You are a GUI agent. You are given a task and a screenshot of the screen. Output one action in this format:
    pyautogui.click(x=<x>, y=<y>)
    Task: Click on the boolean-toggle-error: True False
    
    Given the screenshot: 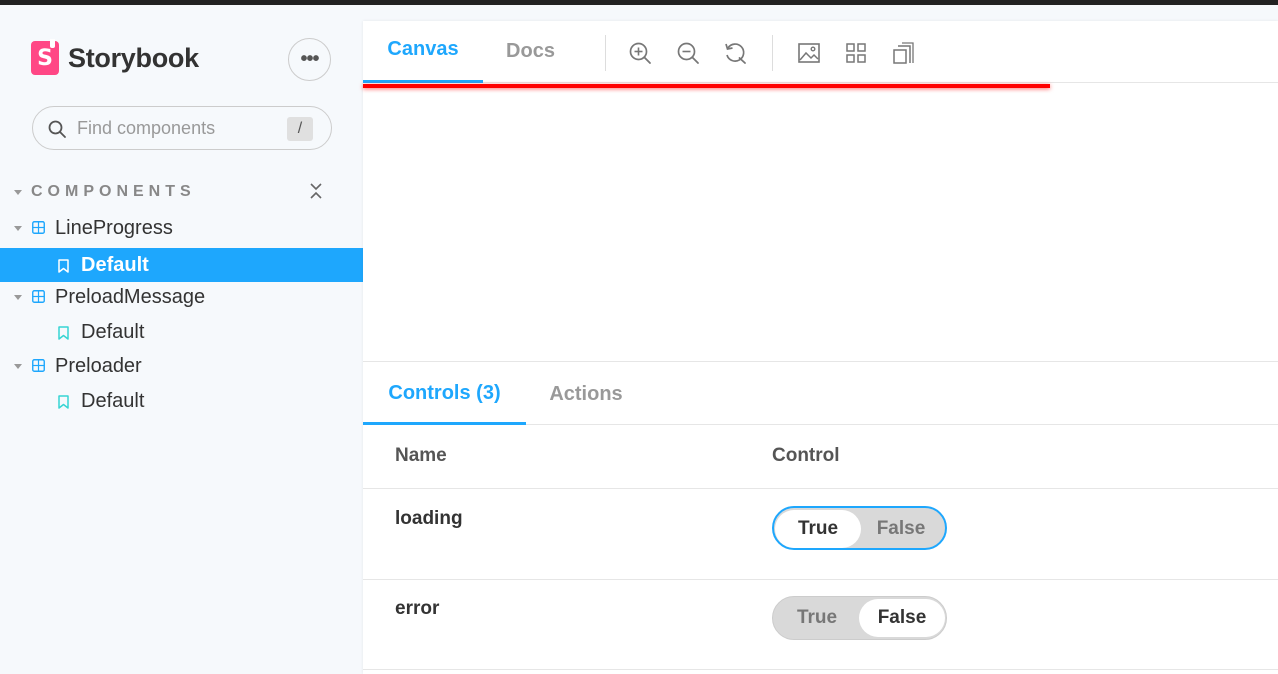 What is the action you would take?
    pyautogui.click(x=859, y=618)
    